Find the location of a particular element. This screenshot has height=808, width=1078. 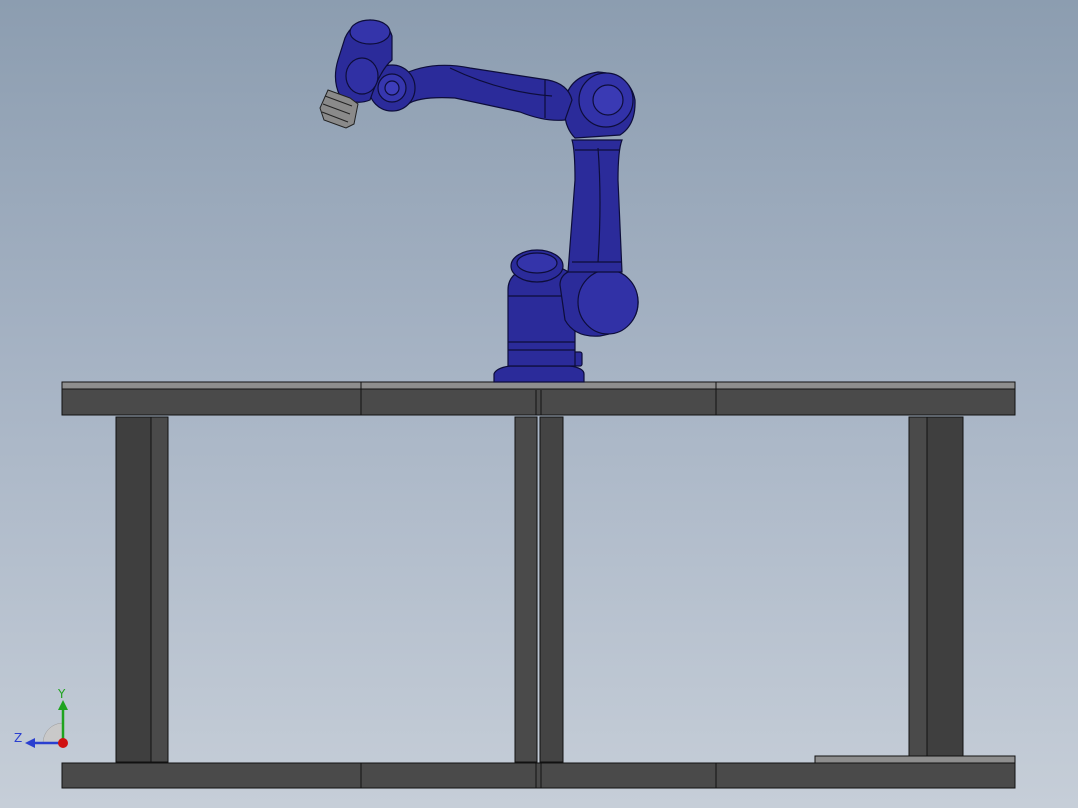

robot-base-flange is located at coordinates (539, 374).